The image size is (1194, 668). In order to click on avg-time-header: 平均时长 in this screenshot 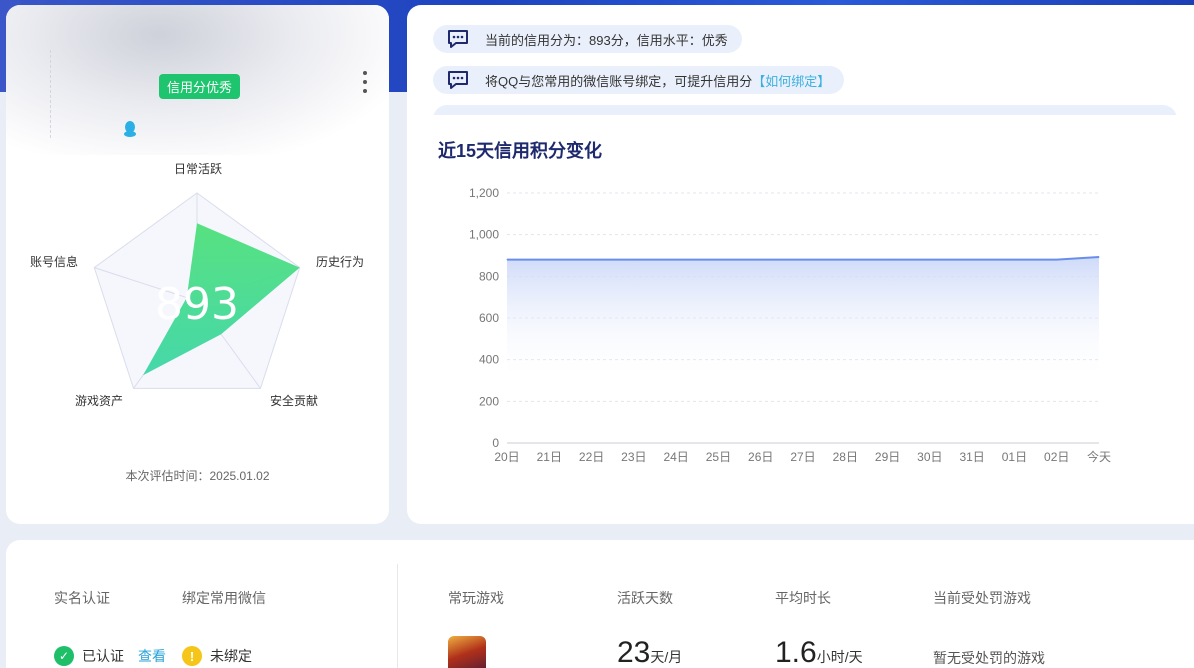, I will do `click(803, 598)`.